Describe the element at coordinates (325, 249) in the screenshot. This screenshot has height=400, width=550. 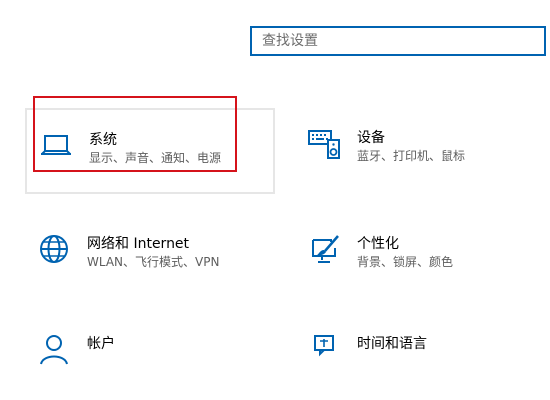
I see `paint-brush-icon` at that location.